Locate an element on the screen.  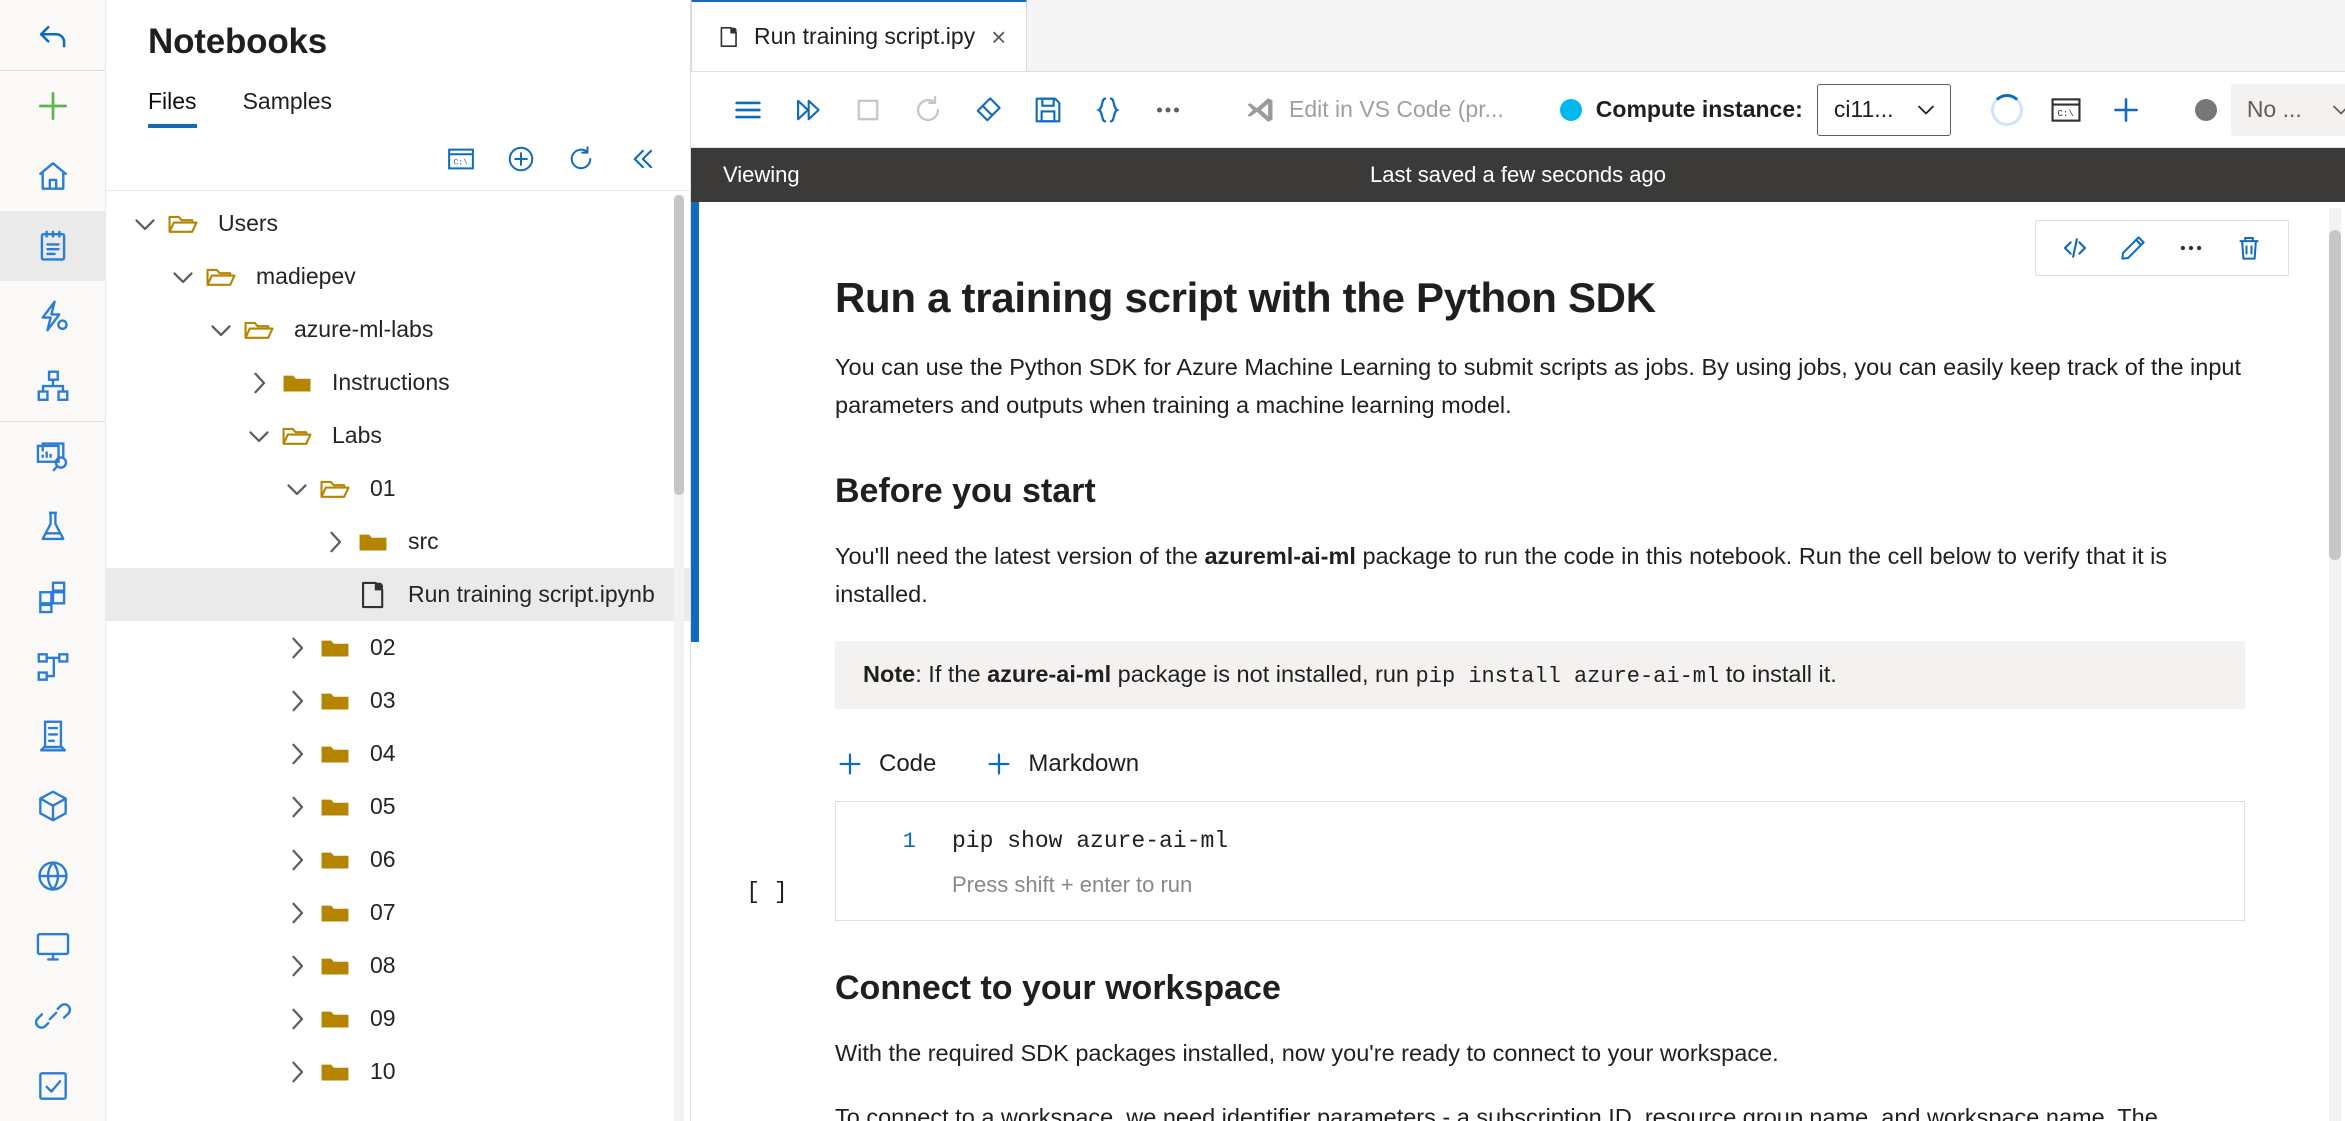
code-view-icon is located at coordinates (2075, 248).